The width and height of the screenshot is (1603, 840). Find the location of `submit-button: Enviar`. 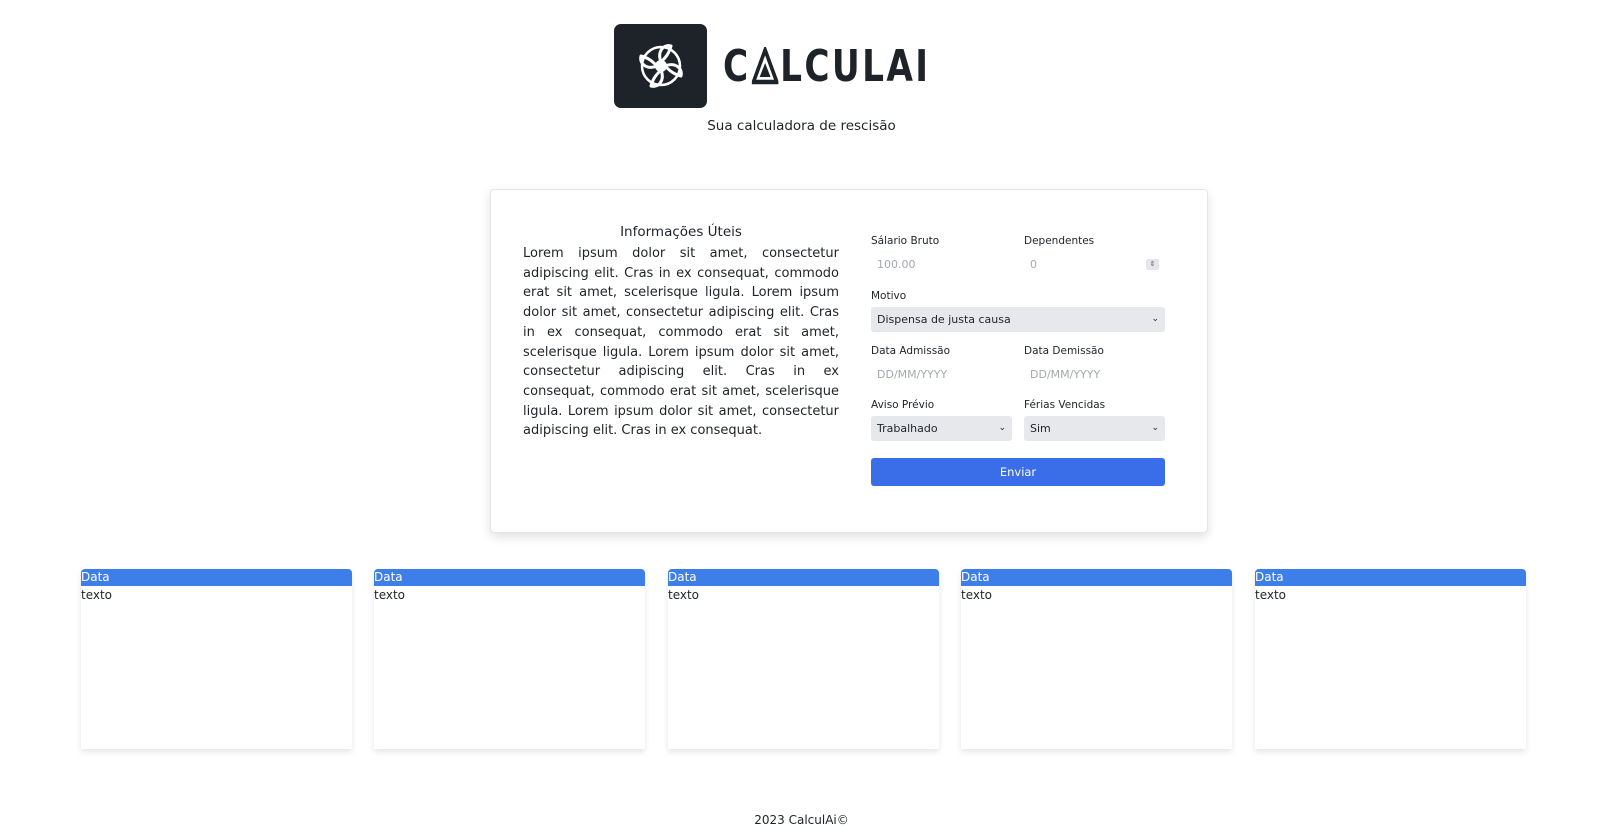

submit-button: Enviar is located at coordinates (1018, 472).